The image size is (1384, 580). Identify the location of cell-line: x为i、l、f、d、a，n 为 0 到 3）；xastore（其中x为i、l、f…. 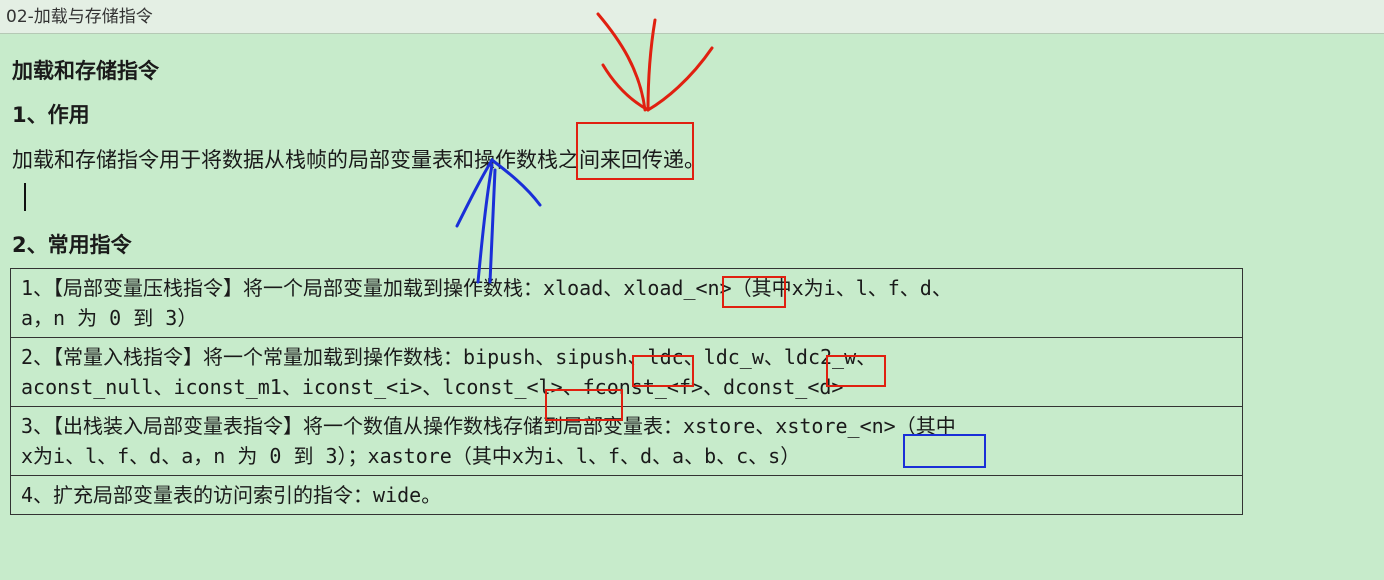
(411, 456).